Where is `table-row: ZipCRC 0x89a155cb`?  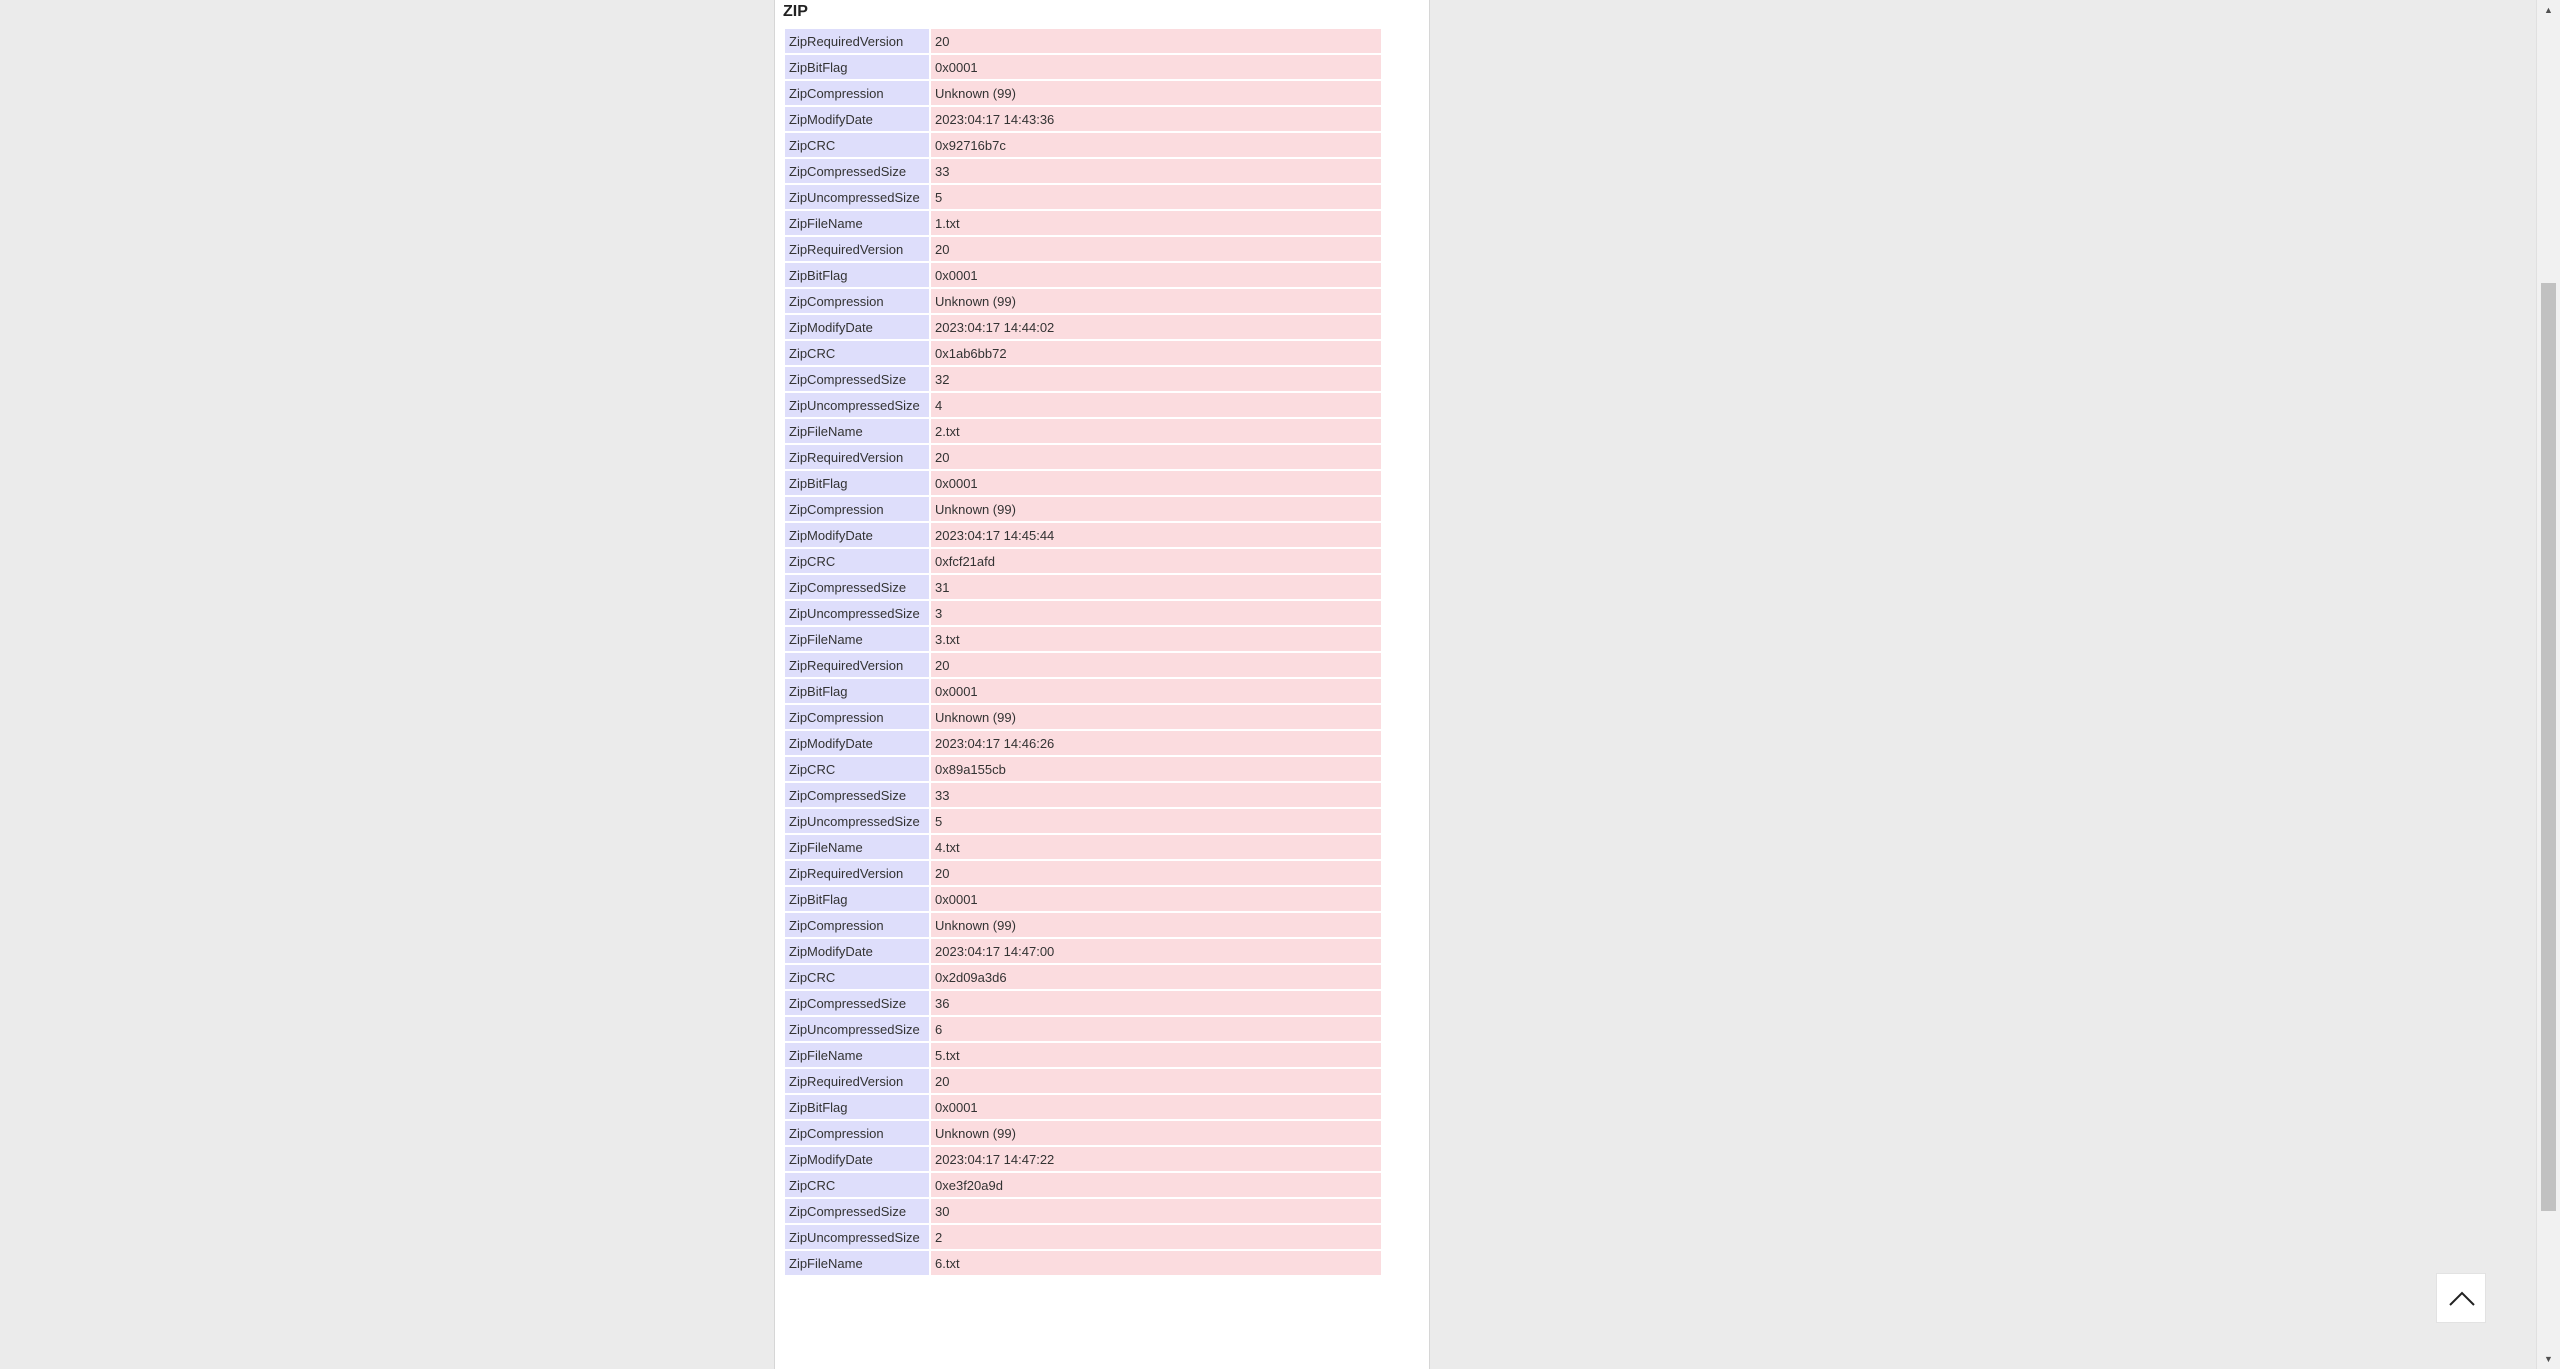
table-row: ZipCRC 0x89a155cb is located at coordinates (1083, 770).